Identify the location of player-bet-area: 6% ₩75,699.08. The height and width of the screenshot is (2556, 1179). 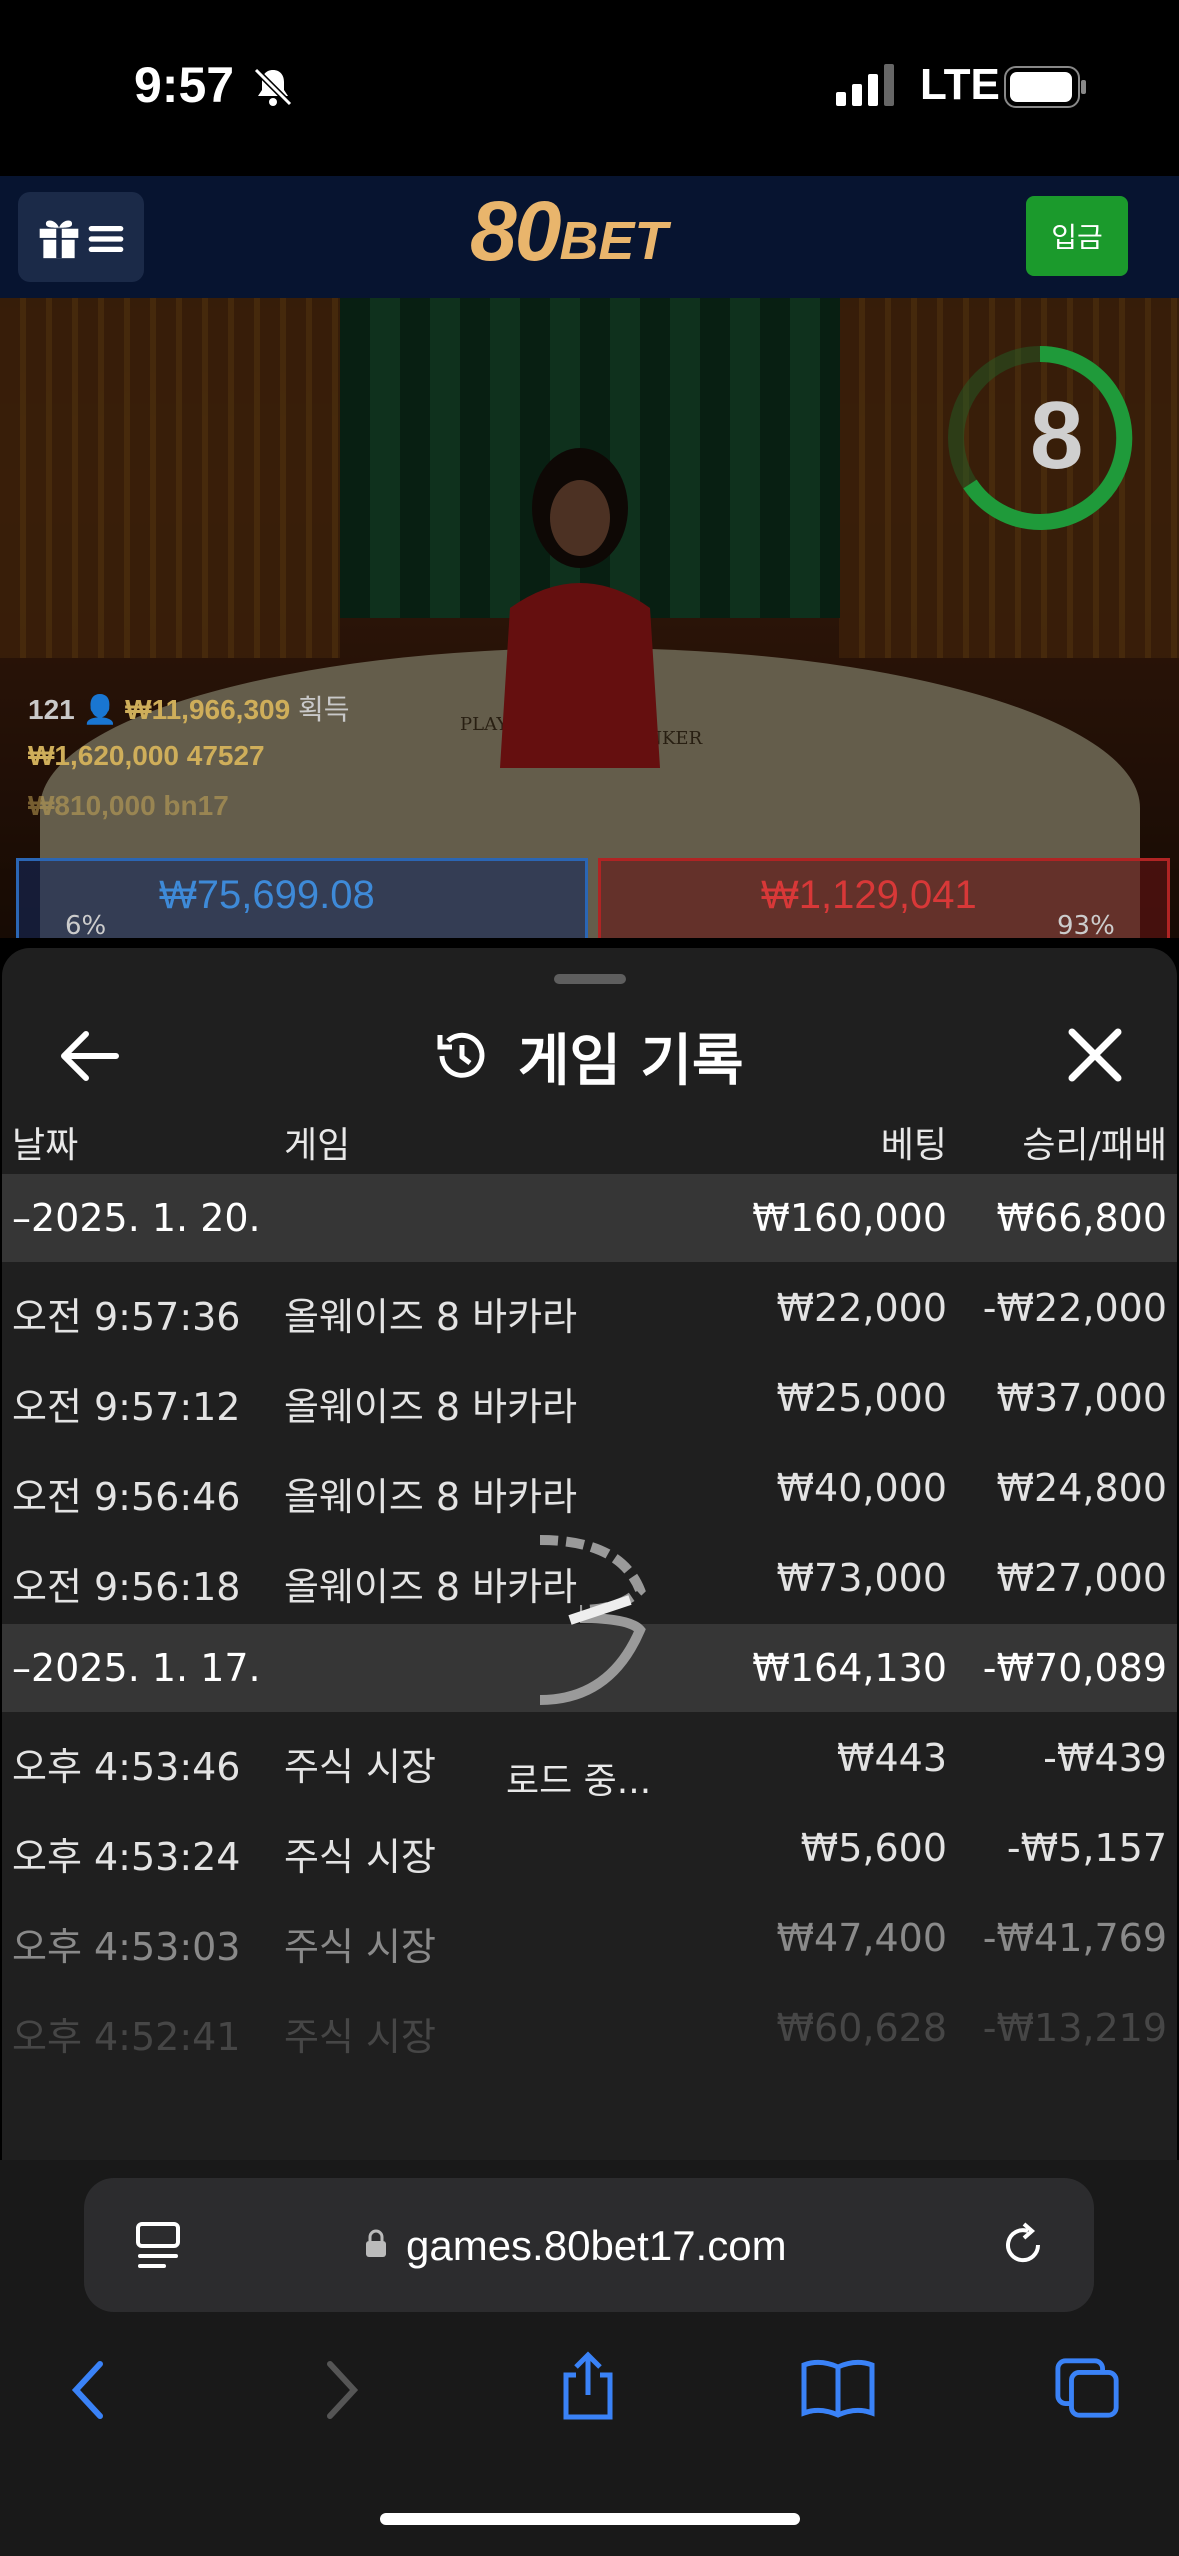
(302, 898).